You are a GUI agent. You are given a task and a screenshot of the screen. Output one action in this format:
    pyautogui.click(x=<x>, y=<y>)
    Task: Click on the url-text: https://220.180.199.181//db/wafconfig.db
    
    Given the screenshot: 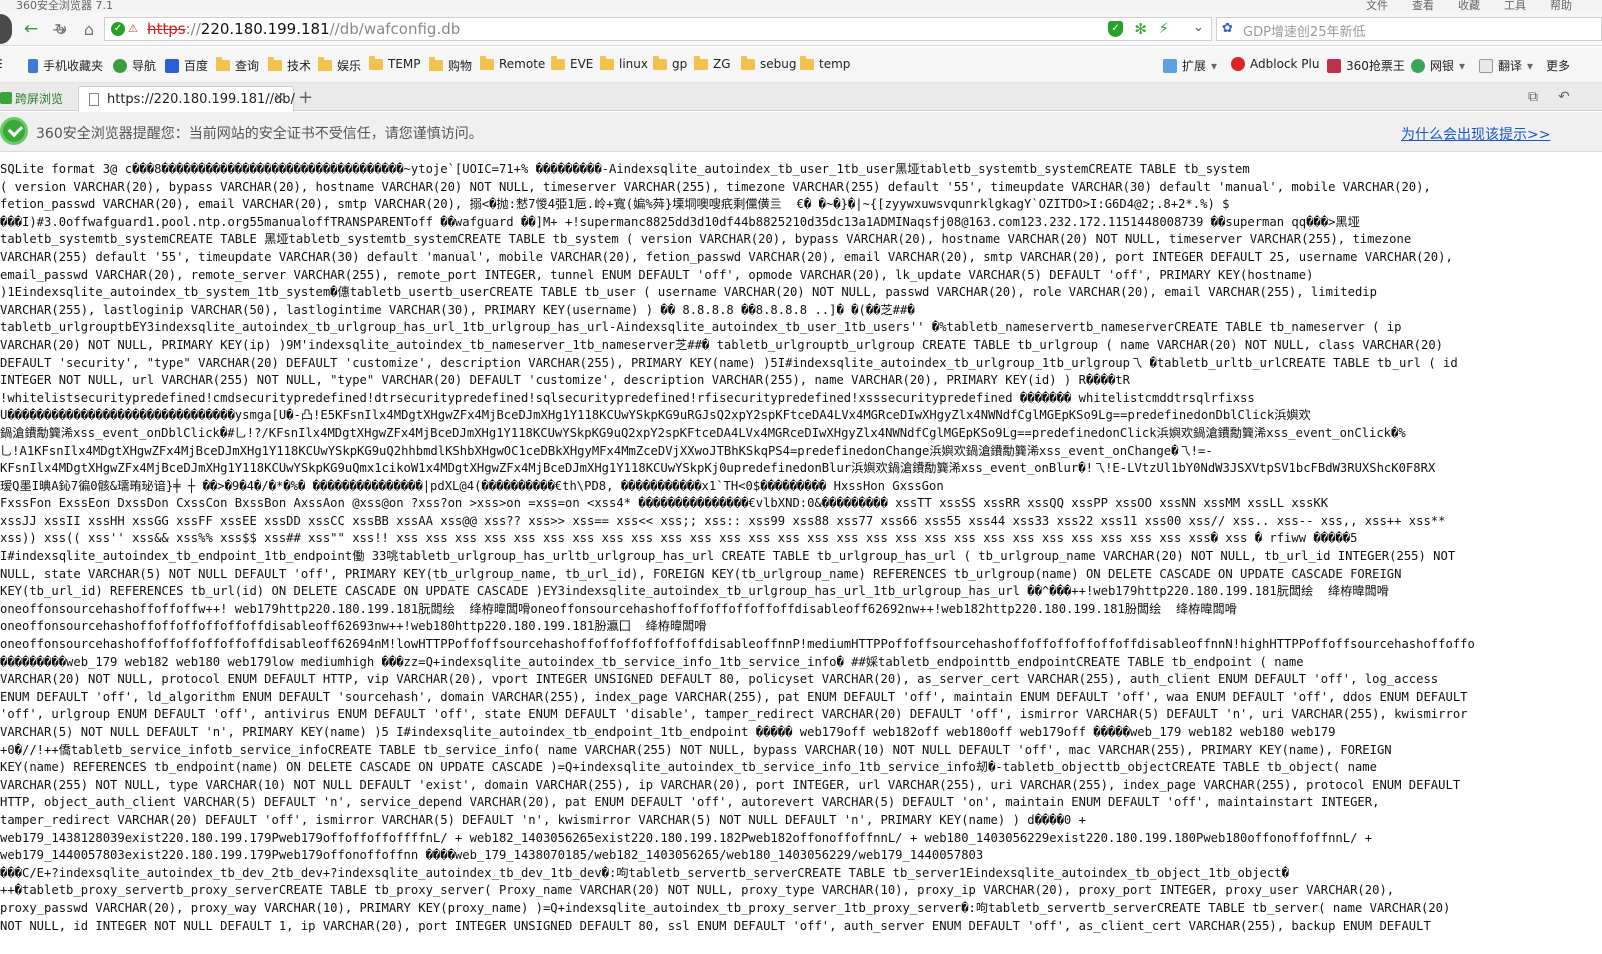 What is the action you would take?
    pyautogui.click(x=303, y=29)
    